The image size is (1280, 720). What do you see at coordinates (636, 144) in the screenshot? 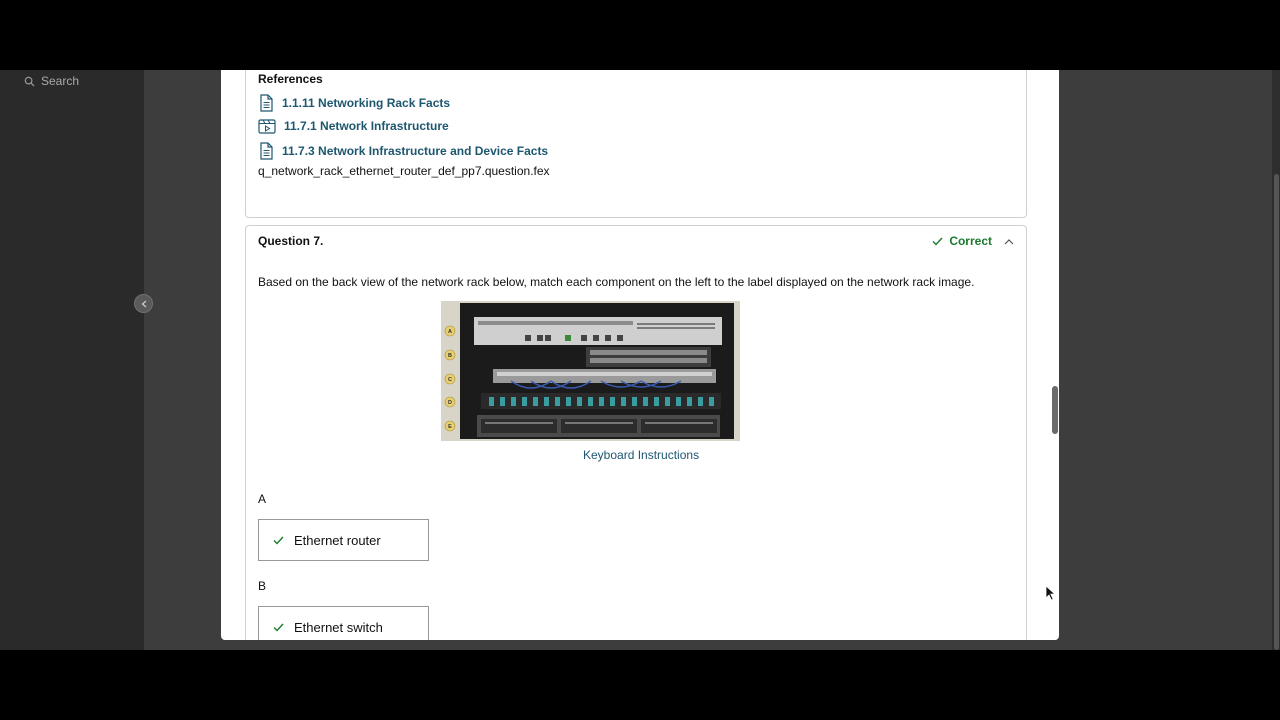
I see `references-card: References 1.1.11 Networking Rack Facts` at bounding box center [636, 144].